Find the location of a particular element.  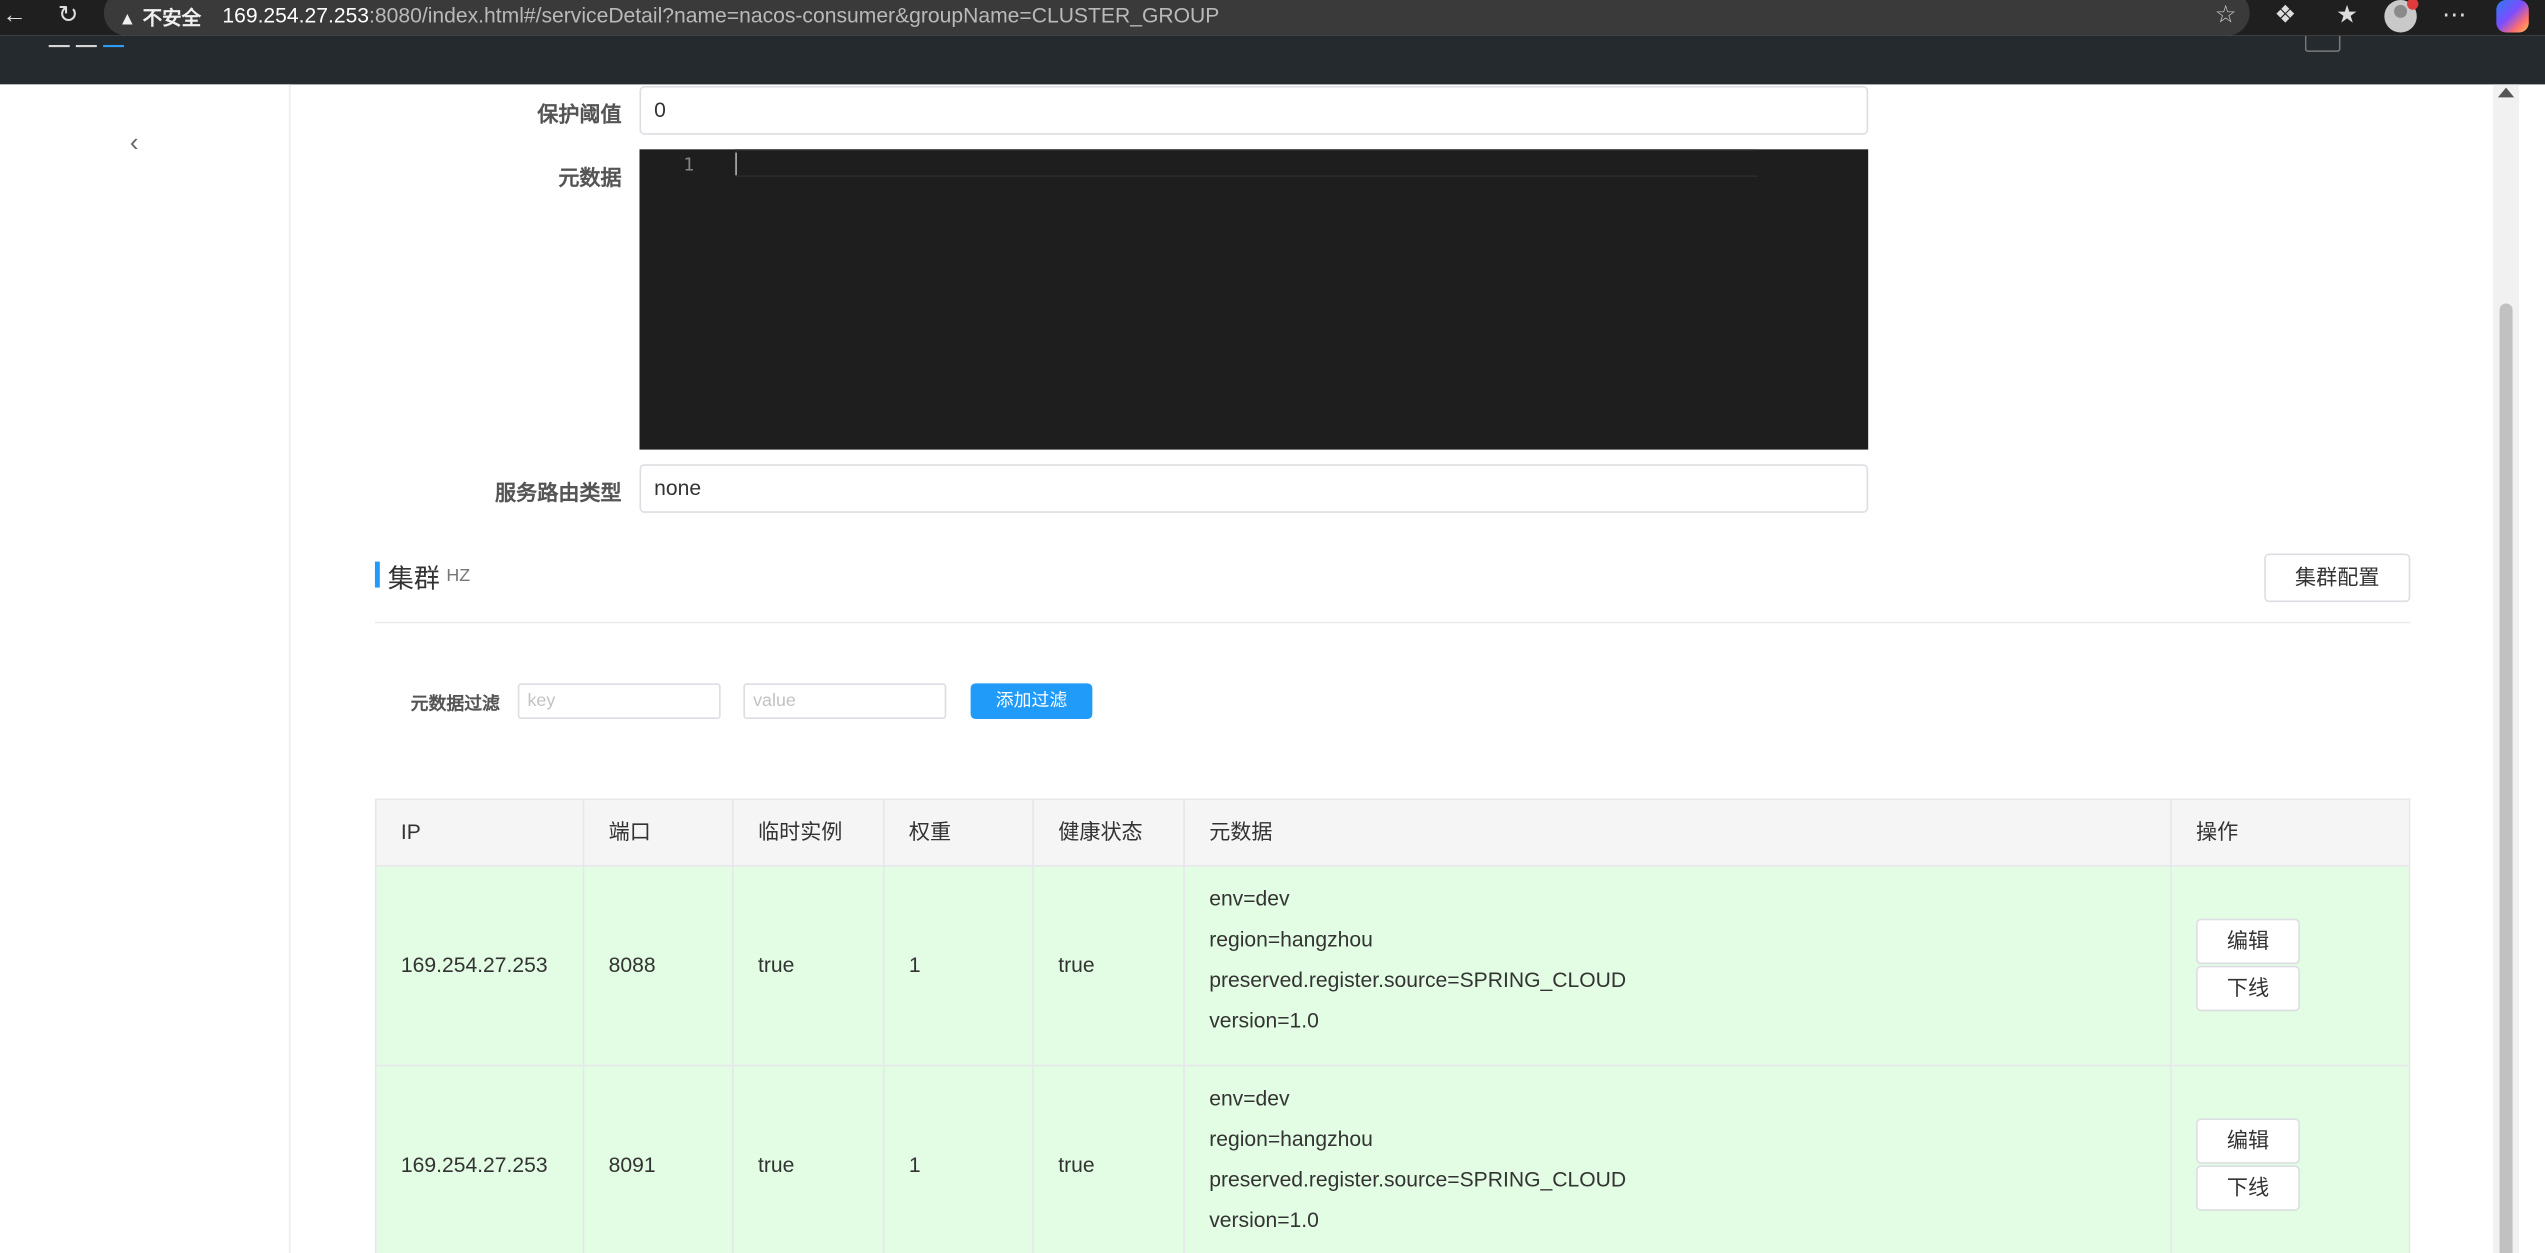

header-ip: IP is located at coordinates (481, 833).